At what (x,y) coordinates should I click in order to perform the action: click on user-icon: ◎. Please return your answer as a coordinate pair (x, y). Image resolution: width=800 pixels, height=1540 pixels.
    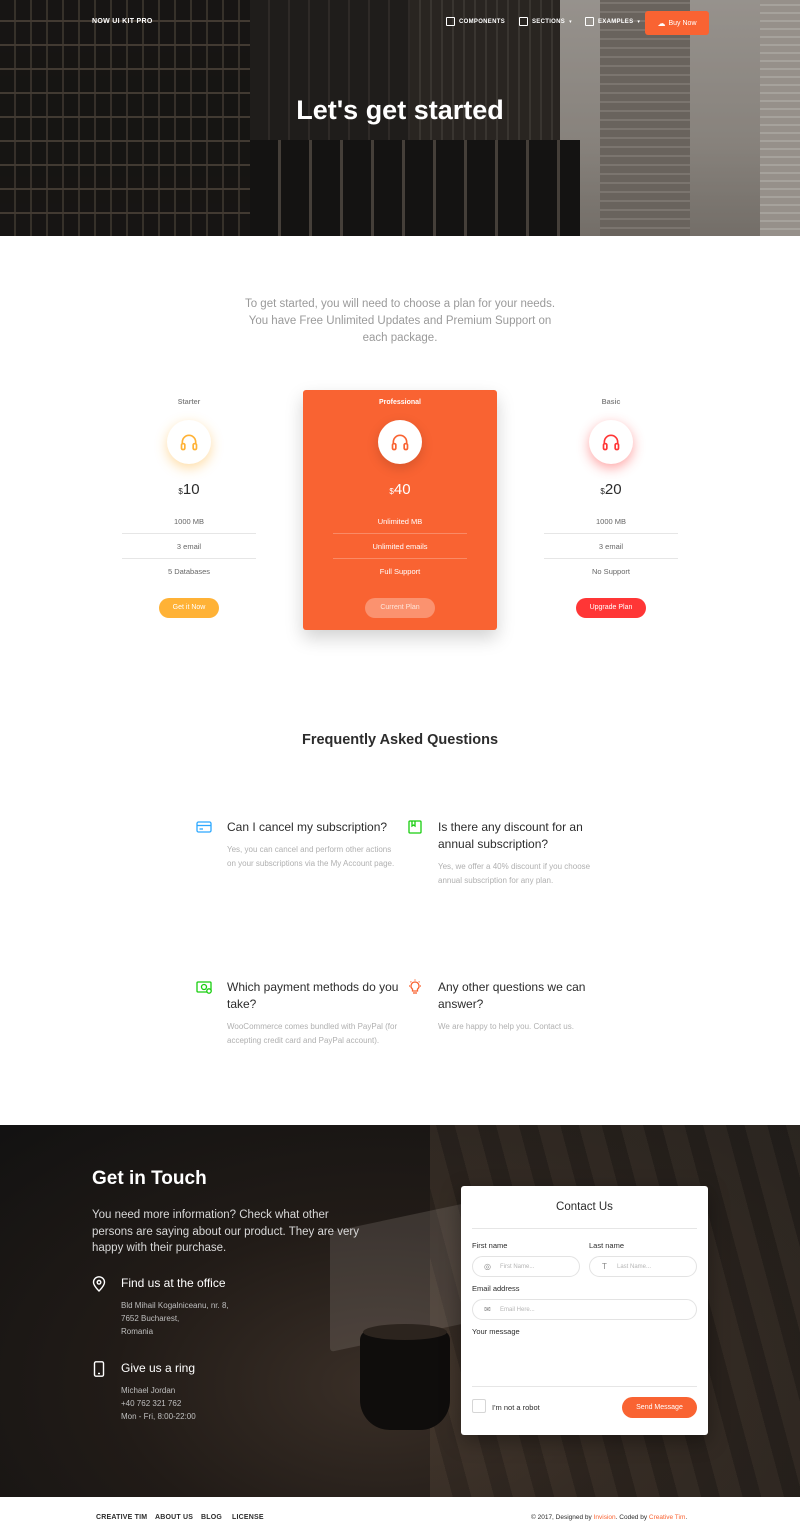
    Looking at the image, I should click on (487, 1266).